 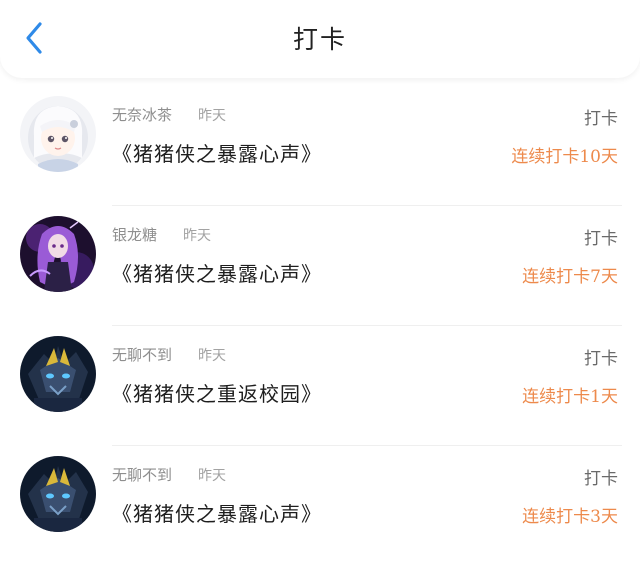 I want to click on book-title: 《猪猪侠之重返校园》, so click(x=217, y=392).